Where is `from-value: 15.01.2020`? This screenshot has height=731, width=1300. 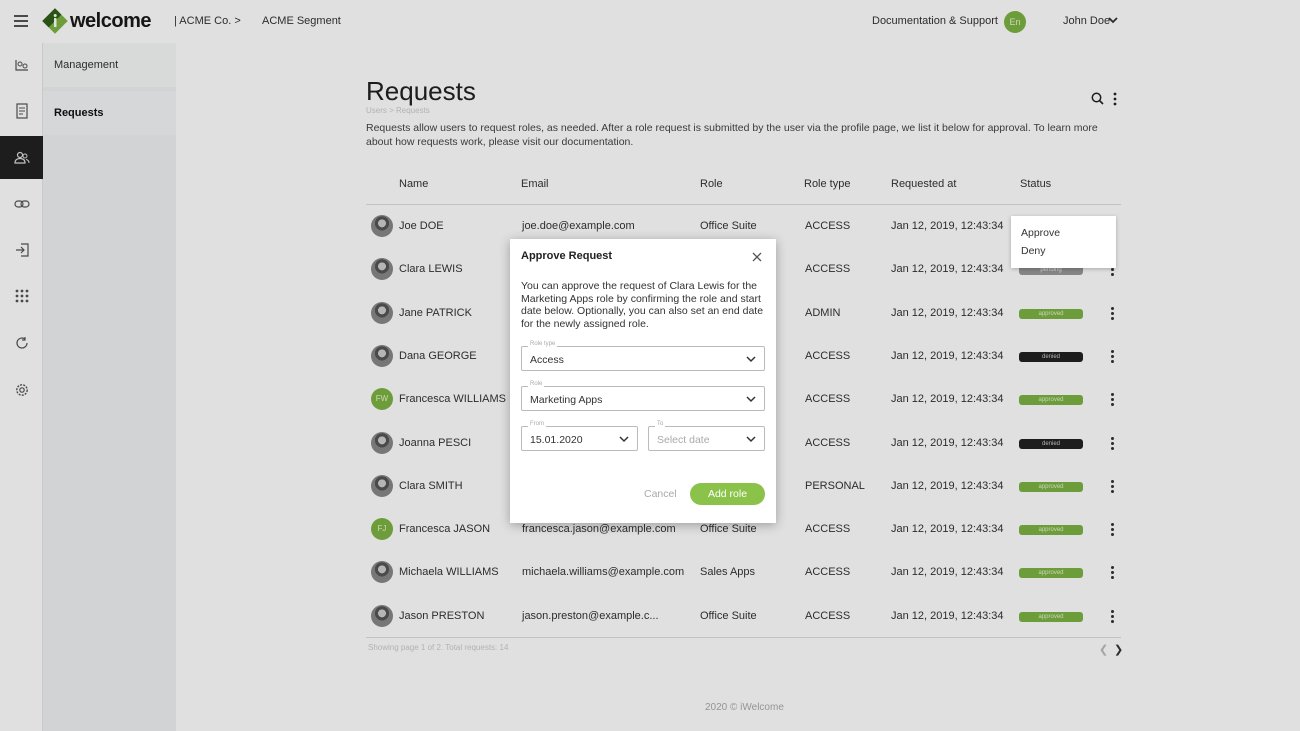 from-value: 15.01.2020 is located at coordinates (556, 440).